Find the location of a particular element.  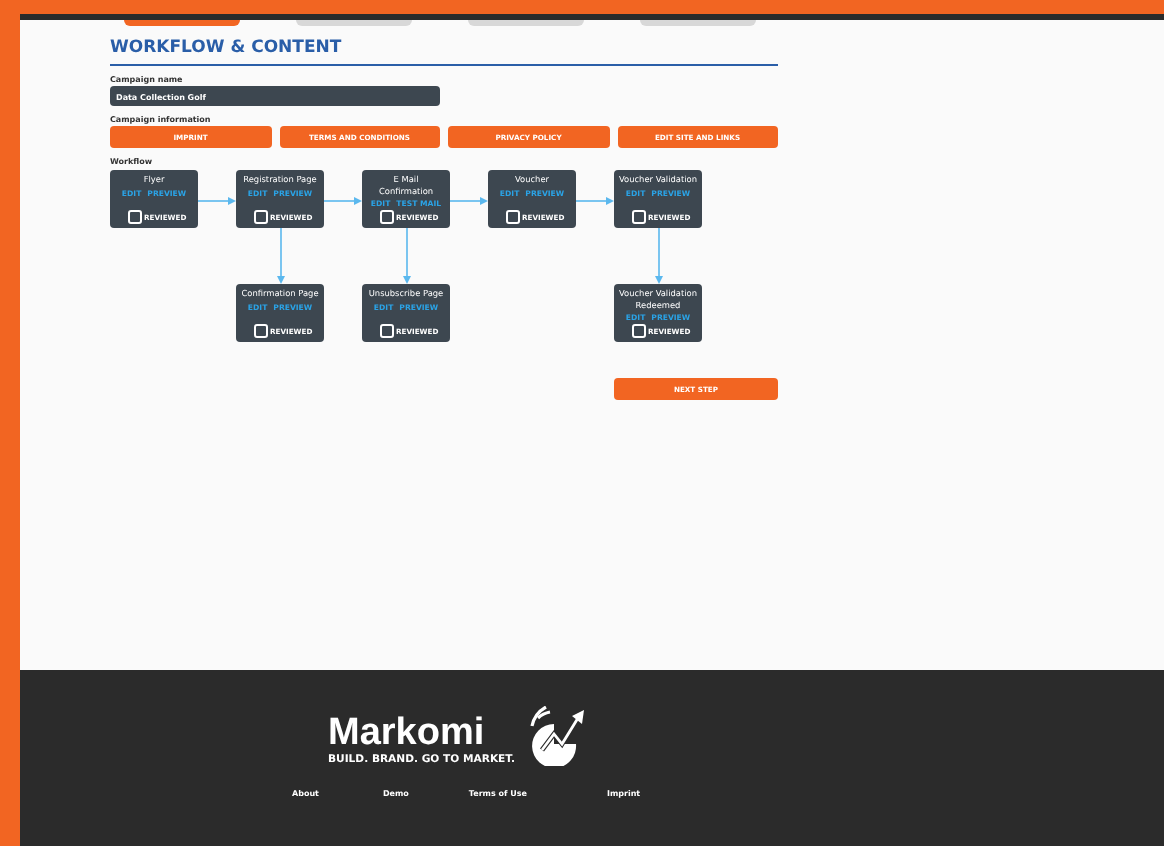

page-title: WORKFLOW & CONTENT is located at coordinates (444, 51).